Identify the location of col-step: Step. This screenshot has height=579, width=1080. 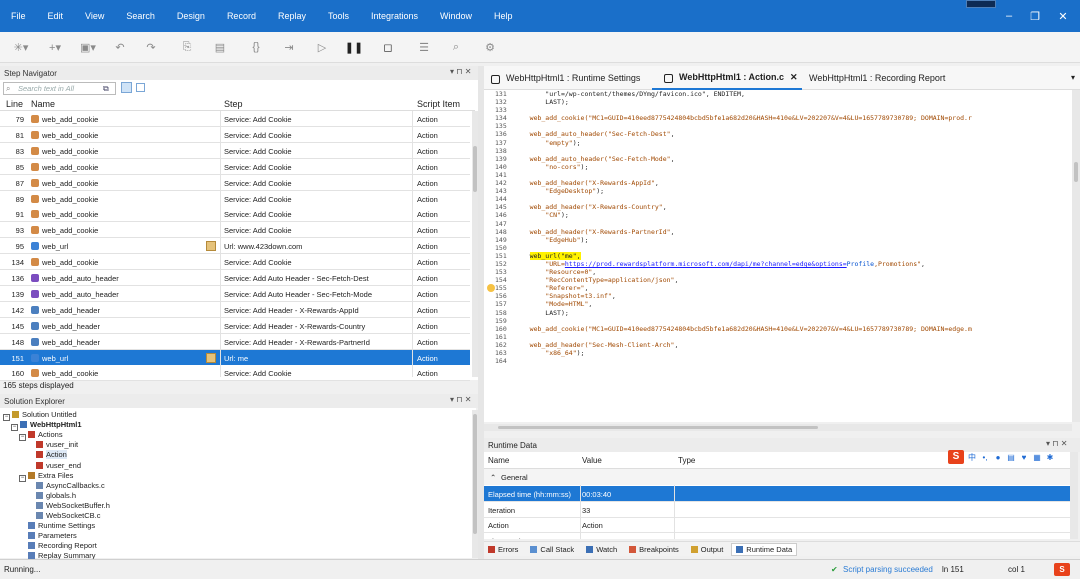
(233, 104).